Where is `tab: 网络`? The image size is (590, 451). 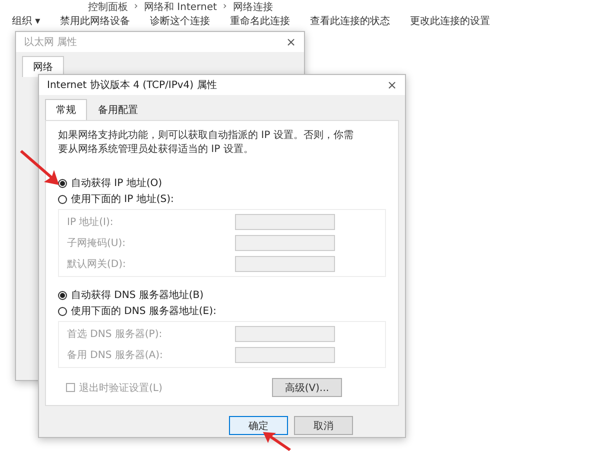
tab: 网络 is located at coordinates (43, 66).